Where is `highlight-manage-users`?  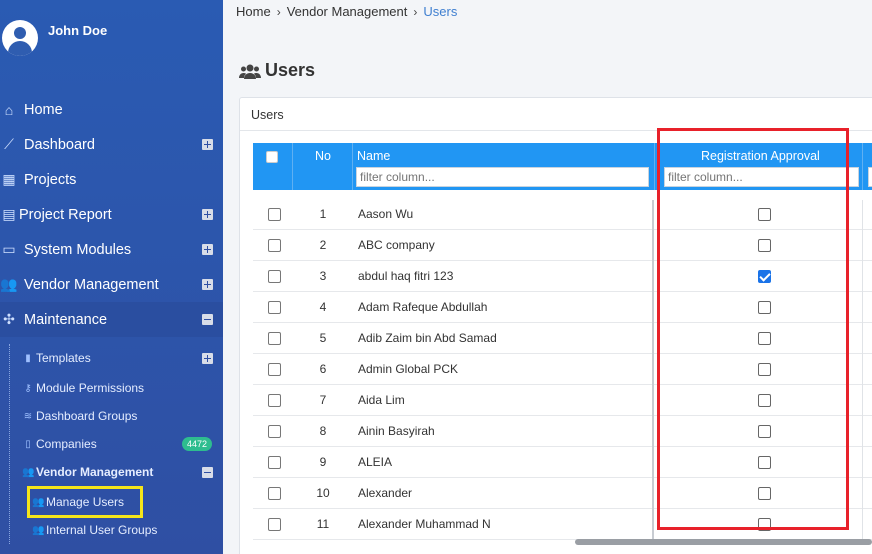 highlight-manage-users is located at coordinates (85, 502).